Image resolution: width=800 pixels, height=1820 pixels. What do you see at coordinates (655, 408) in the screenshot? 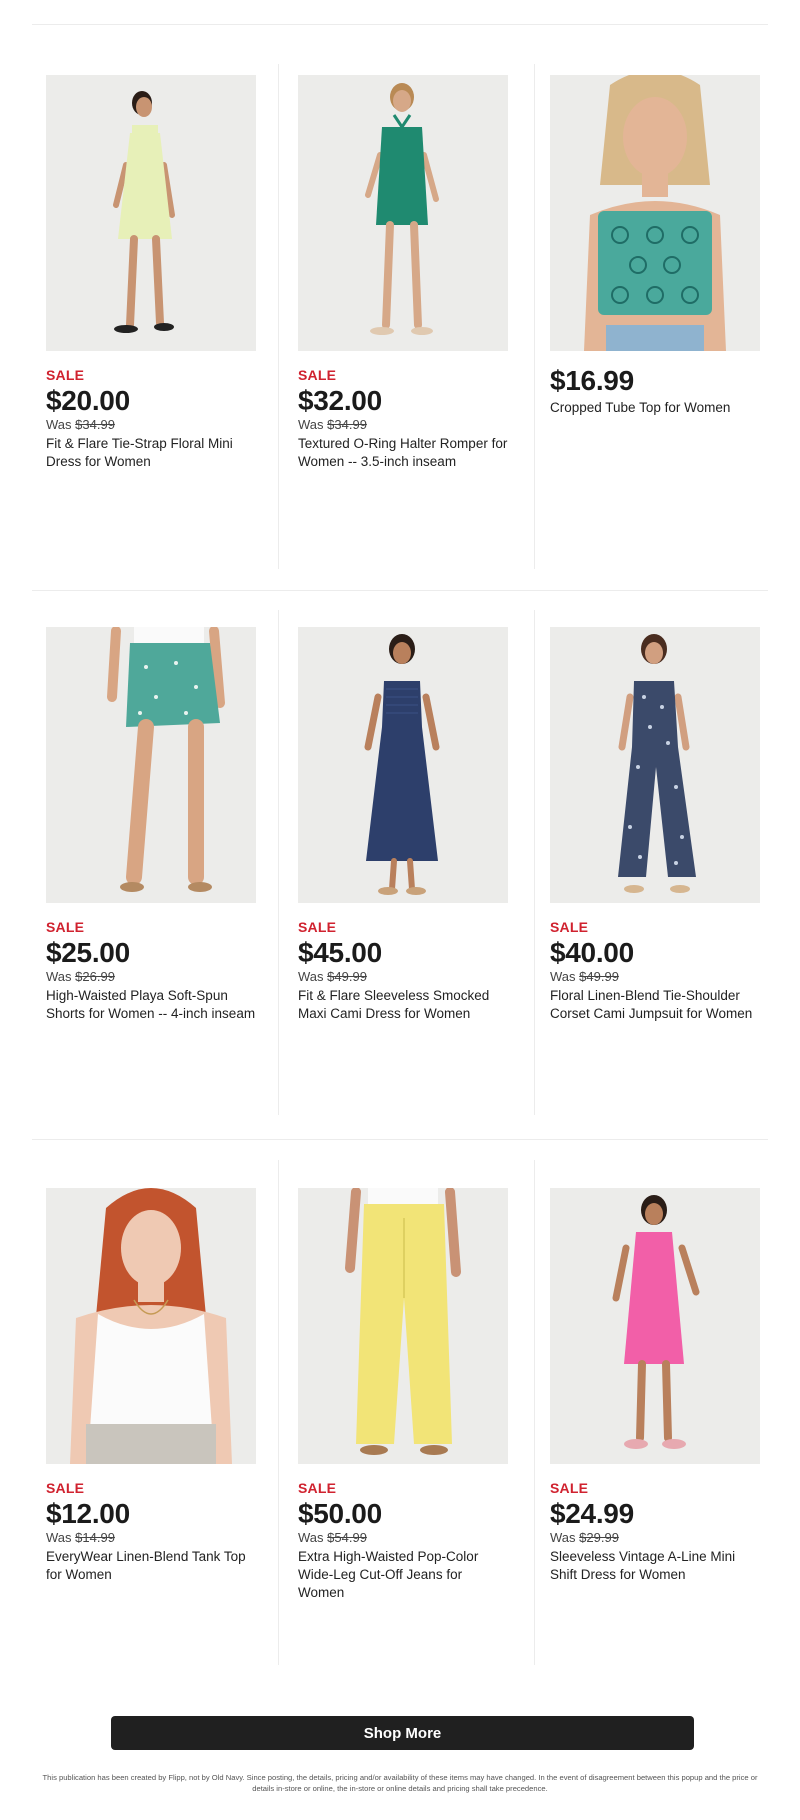
I see `product-title: Cropped Tube Top for Women` at bounding box center [655, 408].